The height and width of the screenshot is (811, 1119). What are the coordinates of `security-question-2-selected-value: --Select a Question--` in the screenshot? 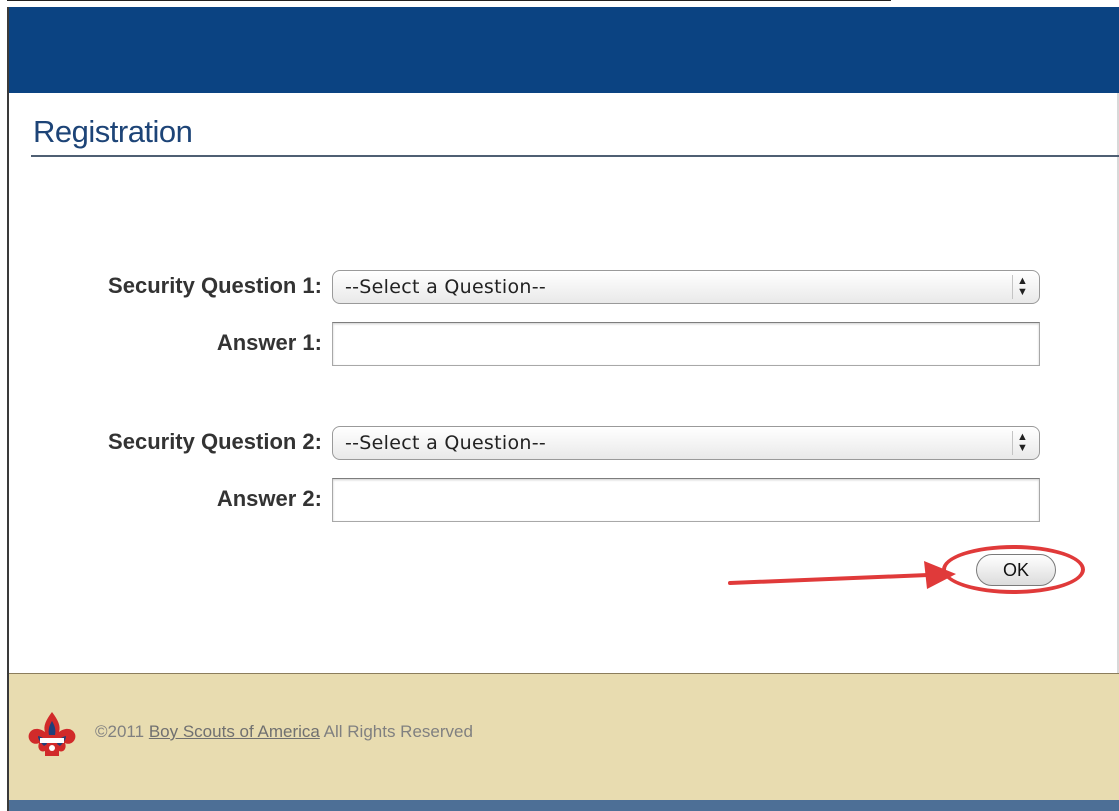 It's located at (446, 443).